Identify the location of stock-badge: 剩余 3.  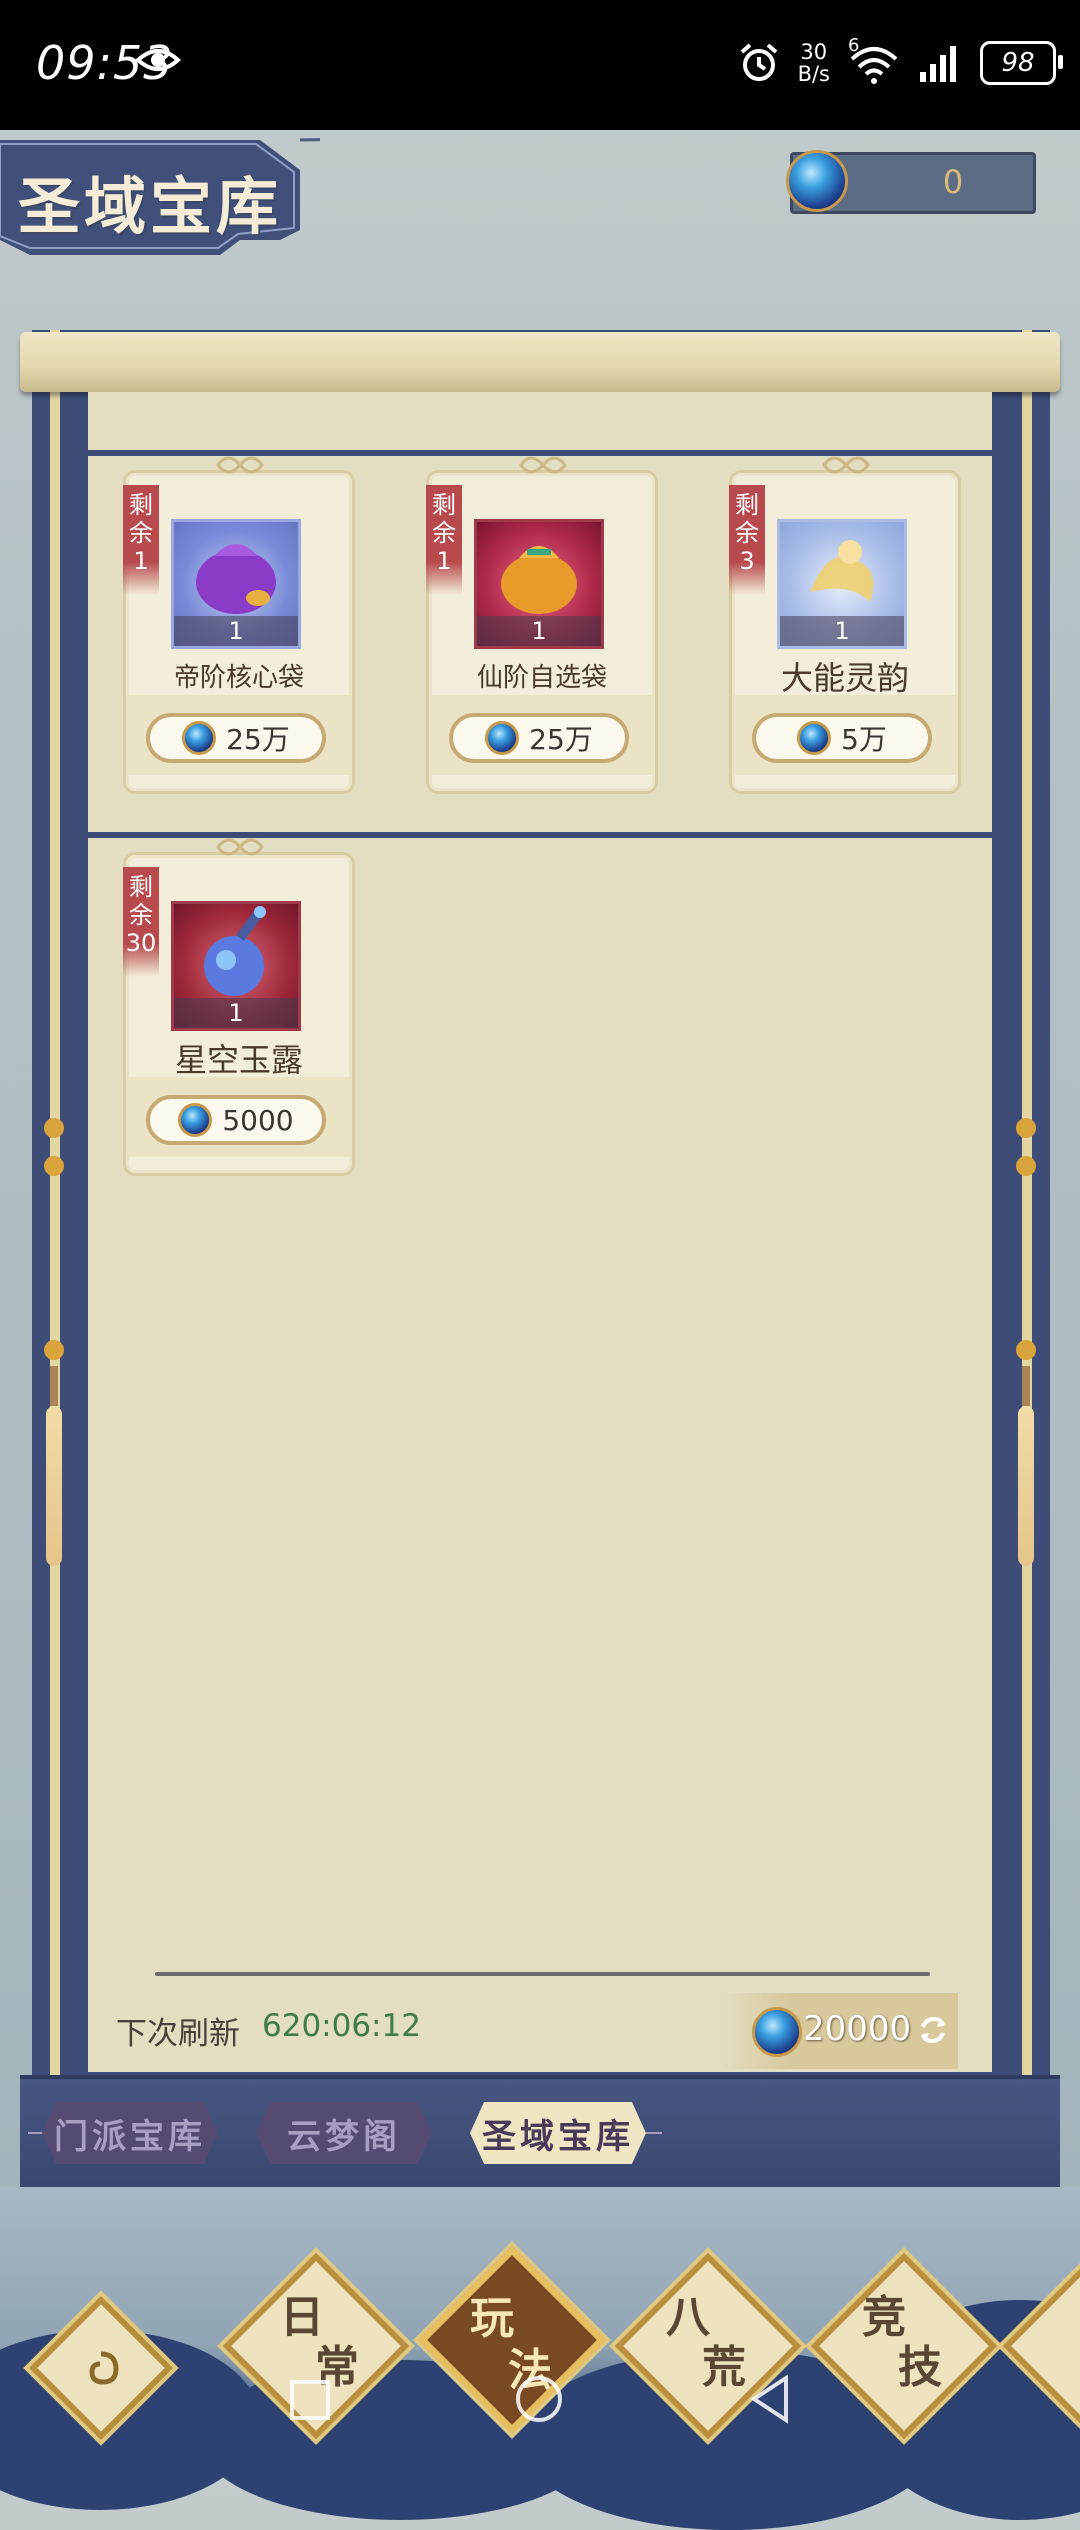
(747, 540).